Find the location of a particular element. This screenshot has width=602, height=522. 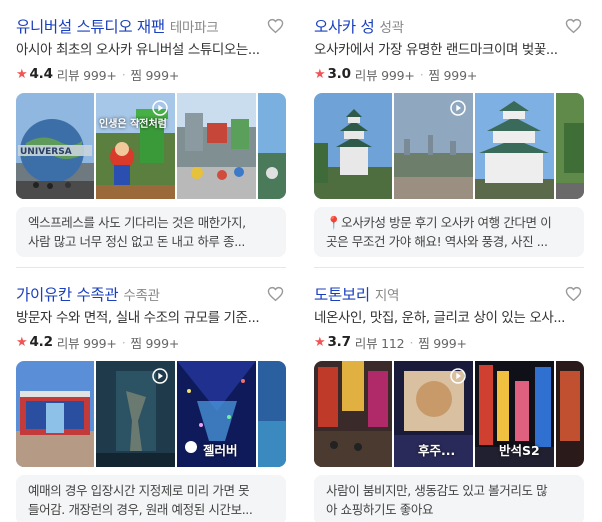

photo-overlay-text: 인생은 작전처럼 is located at coordinates (133, 124).